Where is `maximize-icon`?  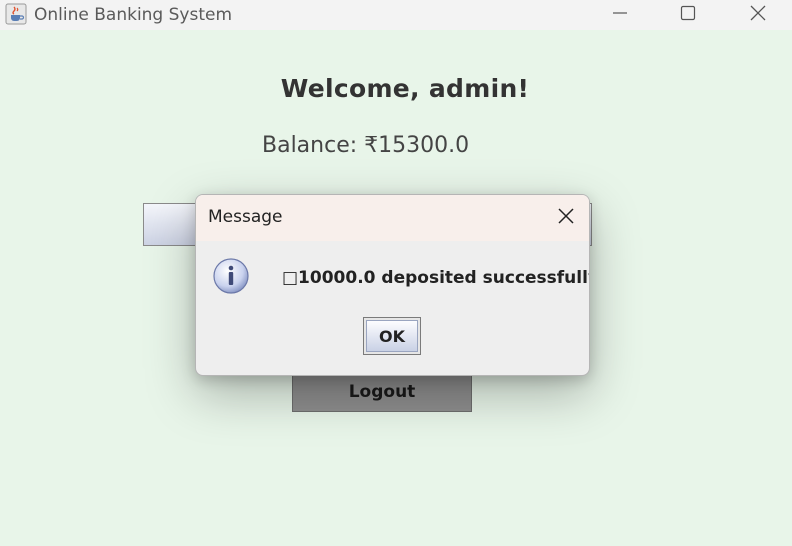 maximize-icon is located at coordinates (688, 15).